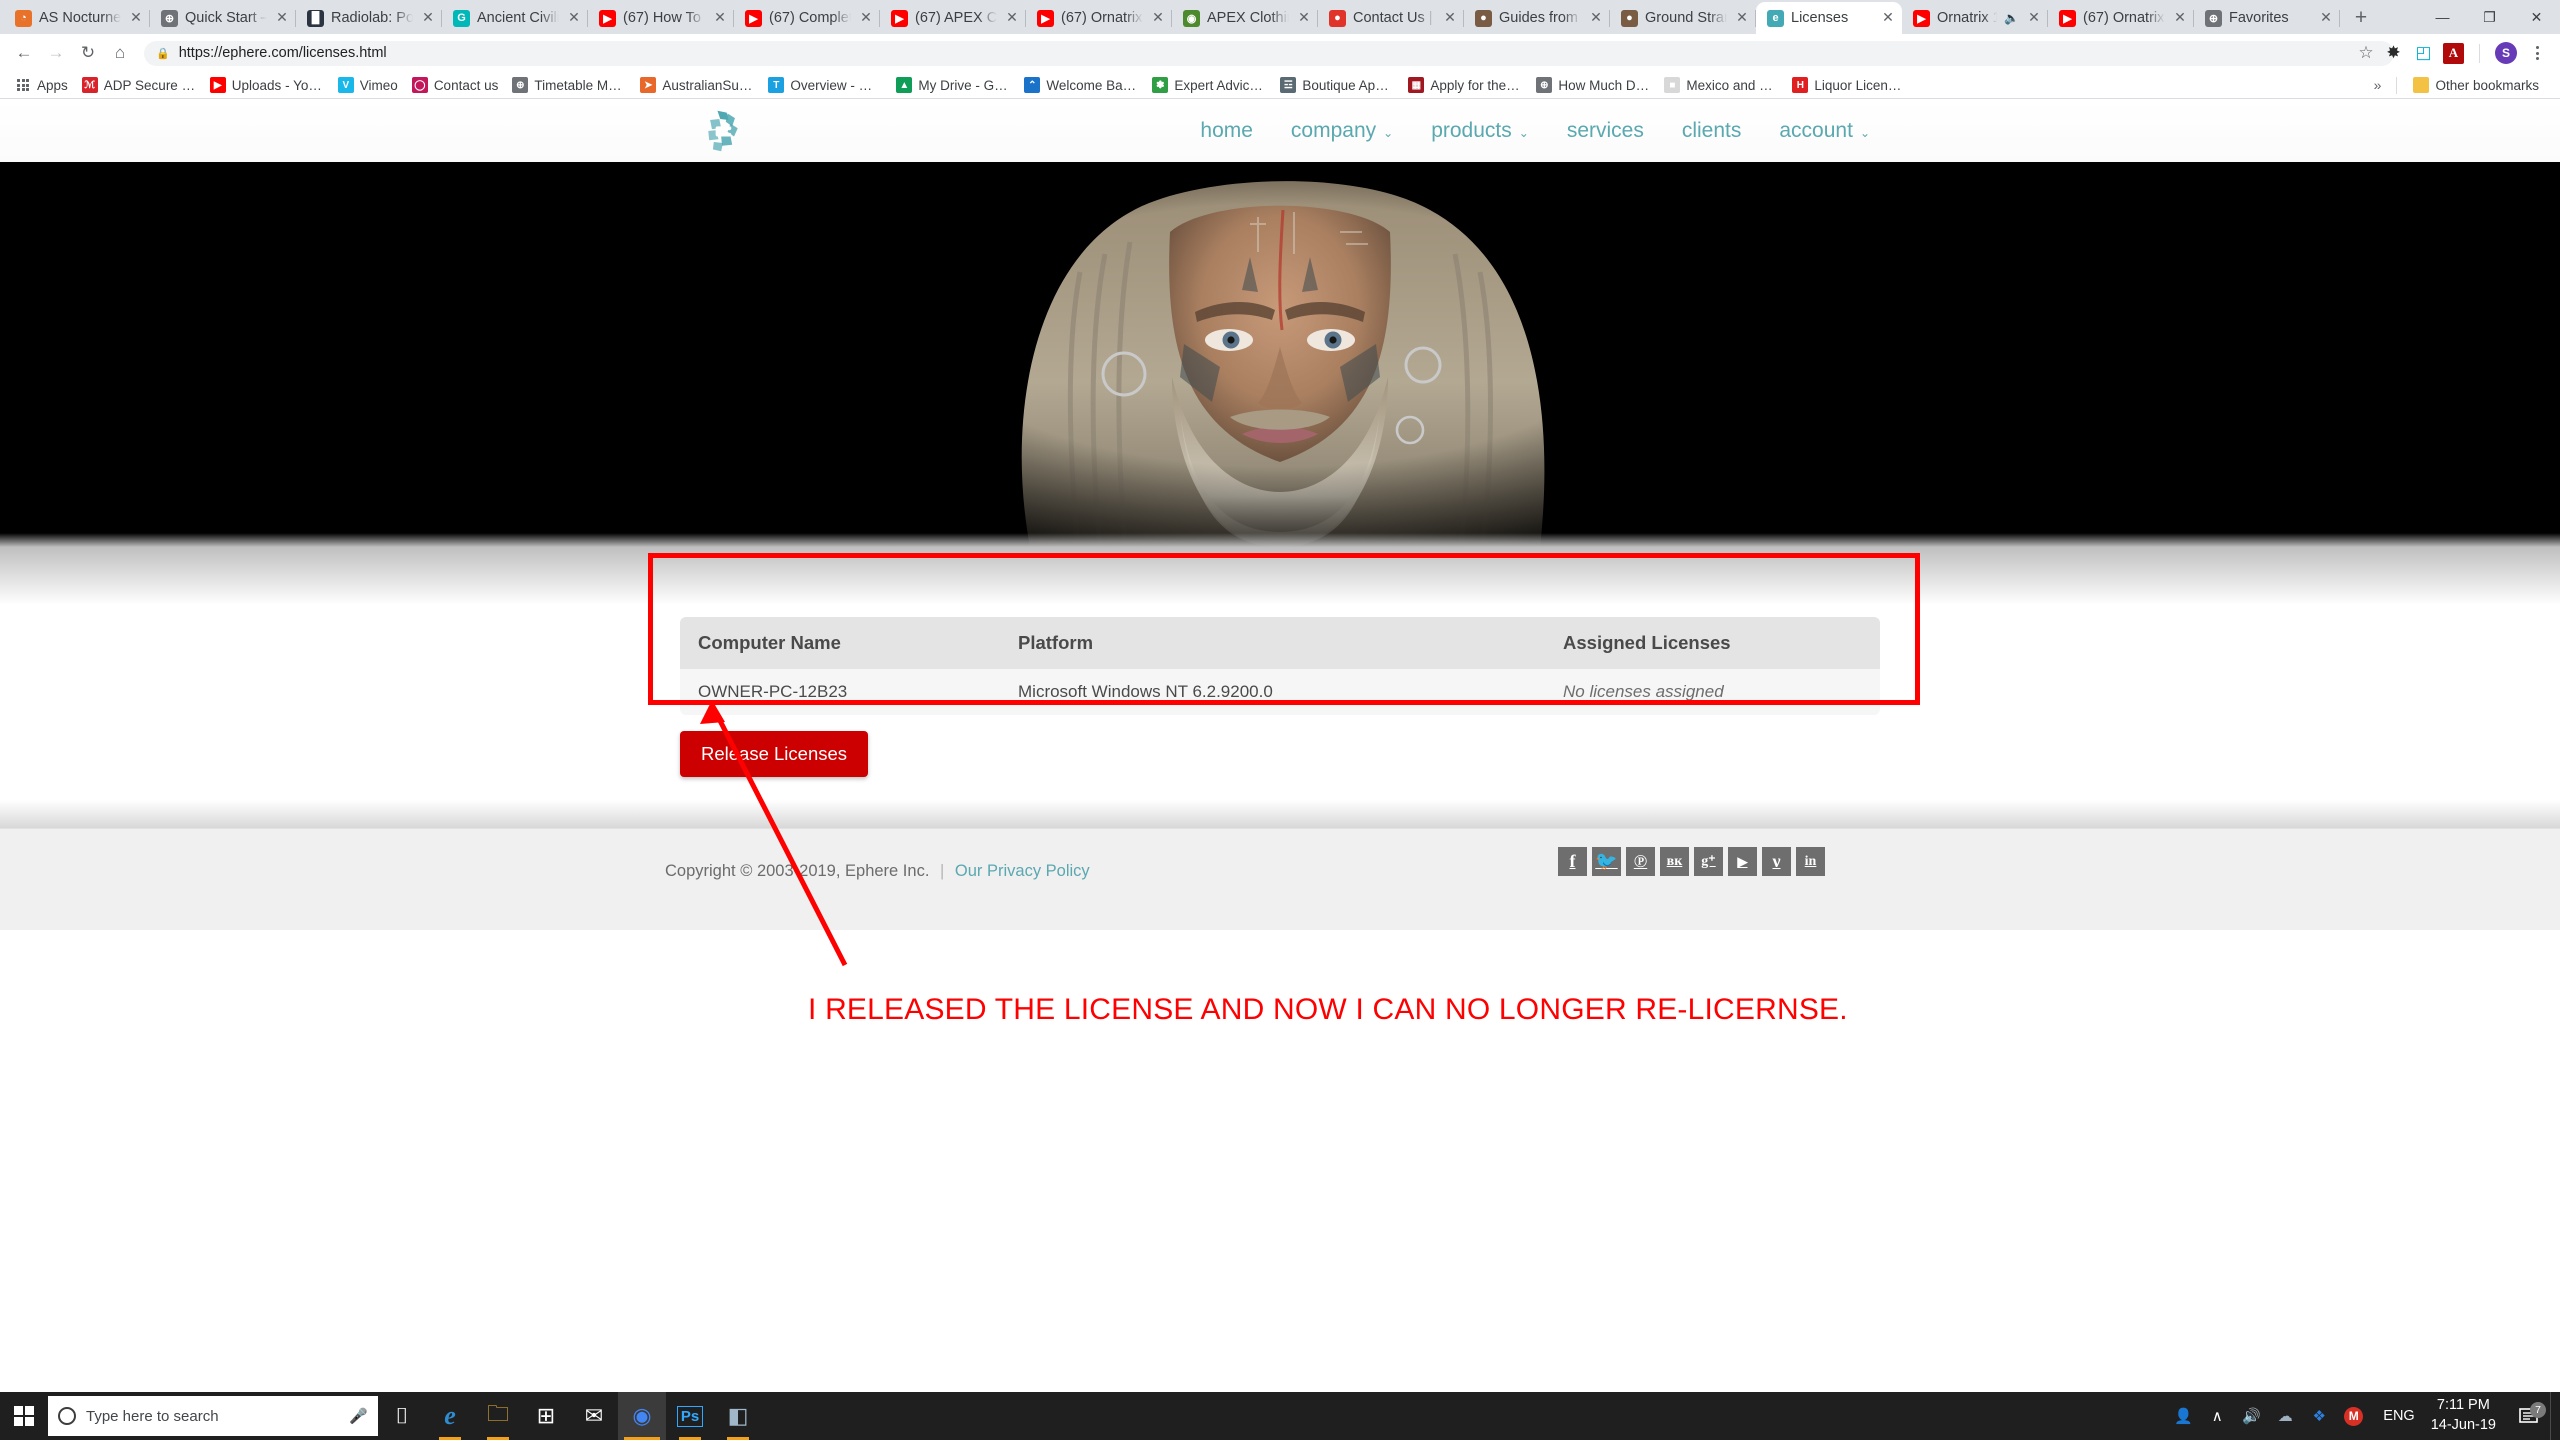 The image size is (2560, 1440). Describe the element at coordinates (223, 18) in the screenshot. I see `browser-tab: ⊕ Quick Start — I ✕` at that location.